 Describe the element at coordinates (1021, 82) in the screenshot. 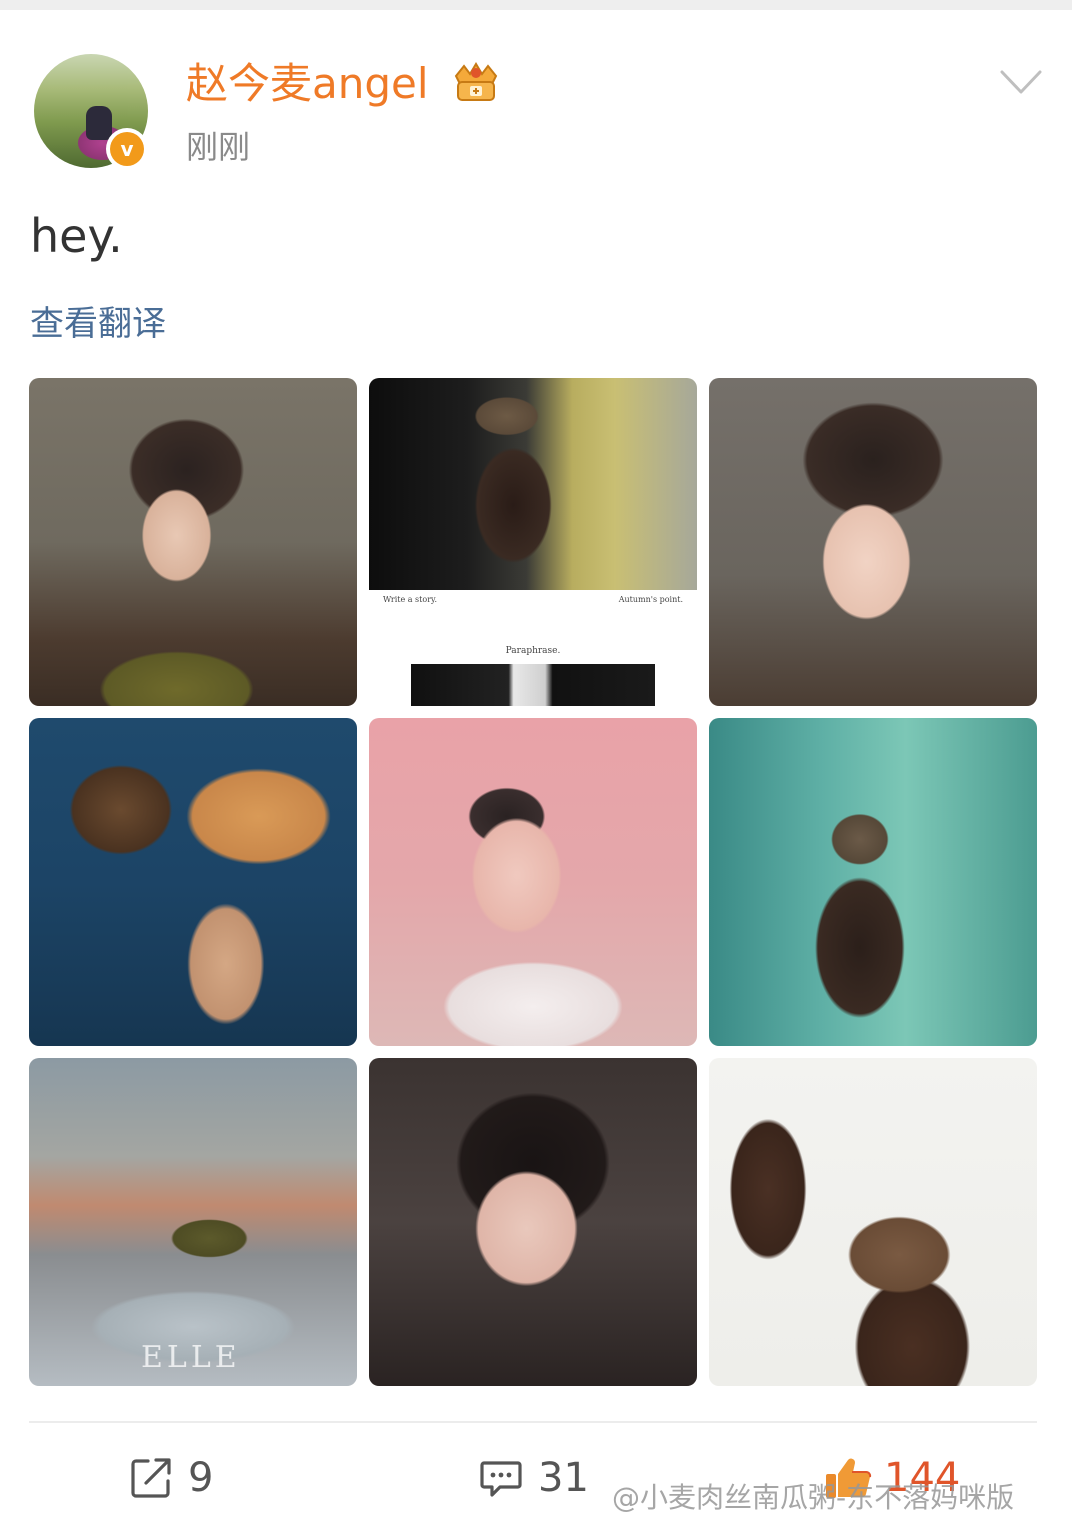

I see `chevron-down-icon` at that location.